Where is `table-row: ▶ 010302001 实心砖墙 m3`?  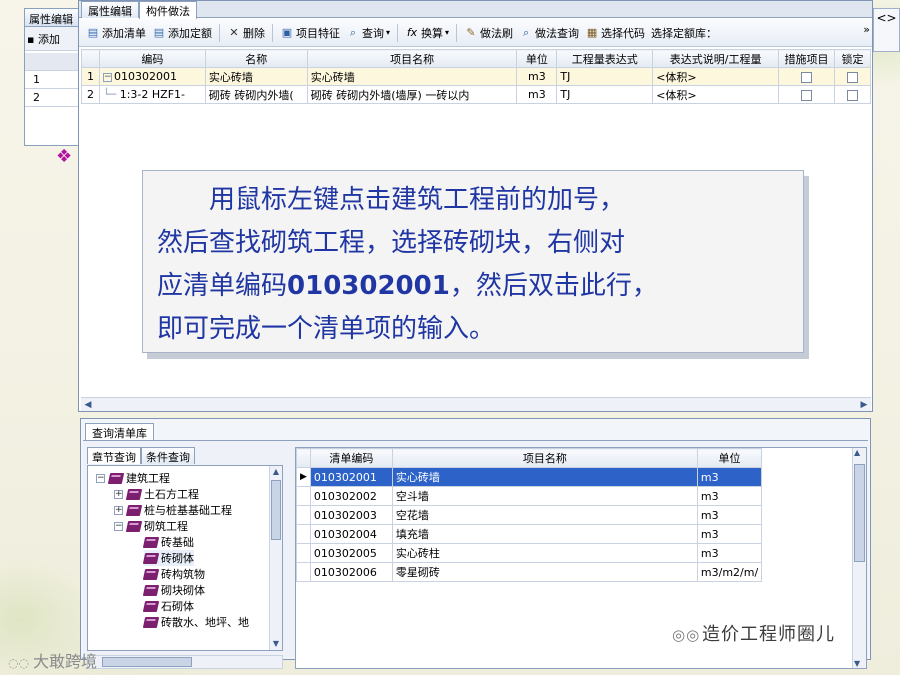 table-row: ▶ 010302001 实心砖墙 m3 is located at coordinates (529, 477).